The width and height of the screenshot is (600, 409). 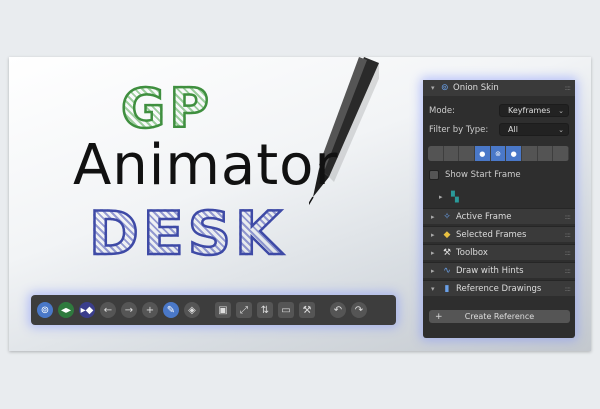 I want to click on arrow-right-icon: →, so click(x=129, y=310).